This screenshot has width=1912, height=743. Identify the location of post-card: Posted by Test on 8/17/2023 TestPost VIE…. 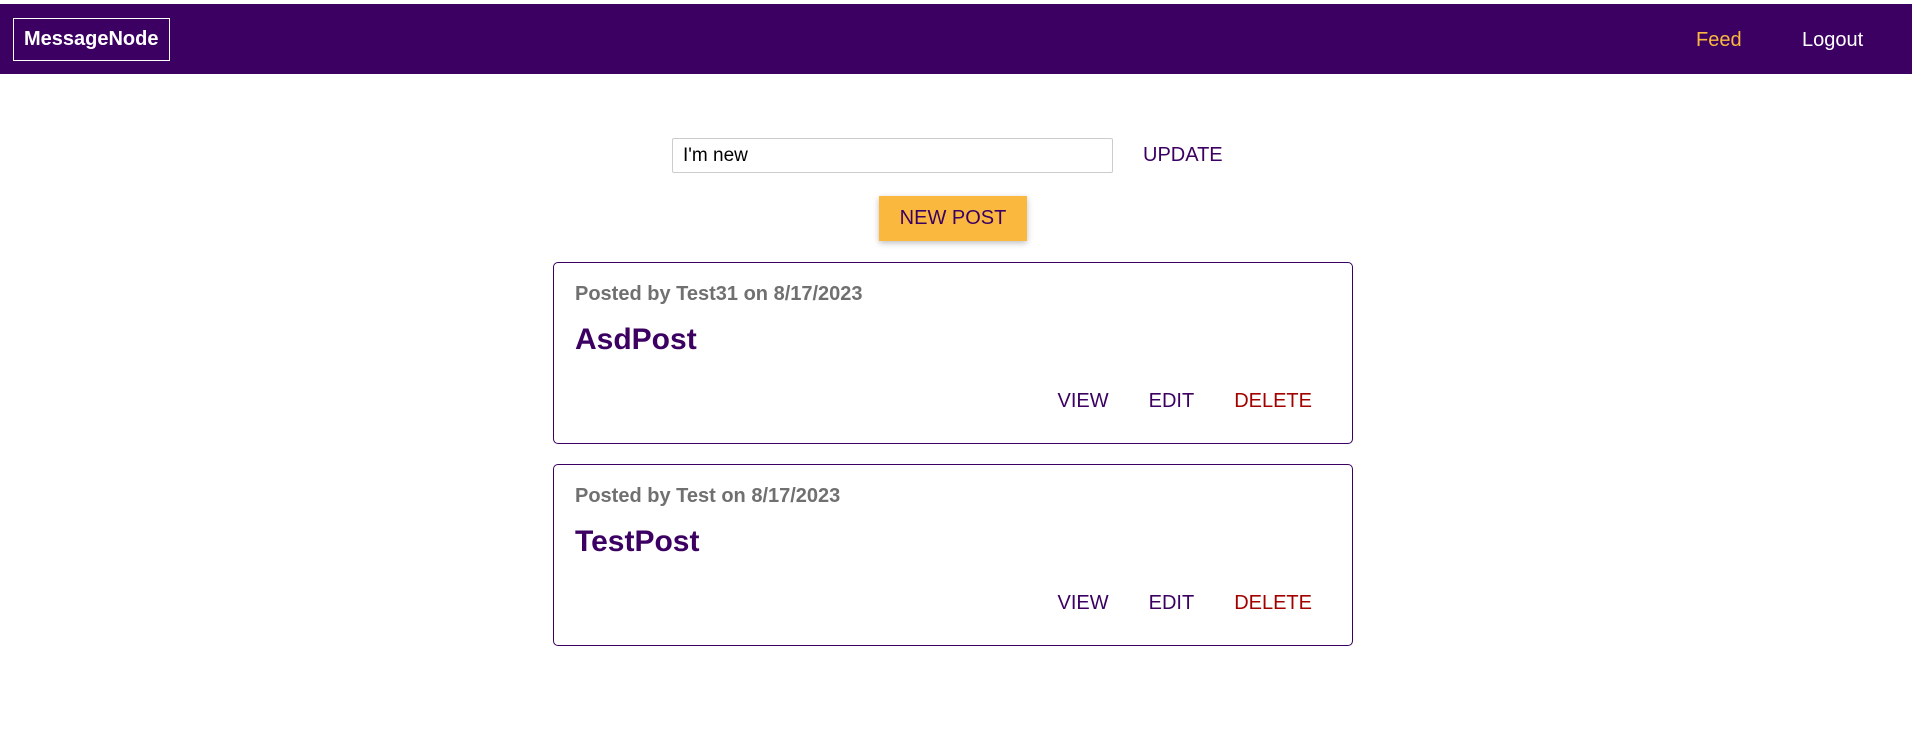
(953, 555).